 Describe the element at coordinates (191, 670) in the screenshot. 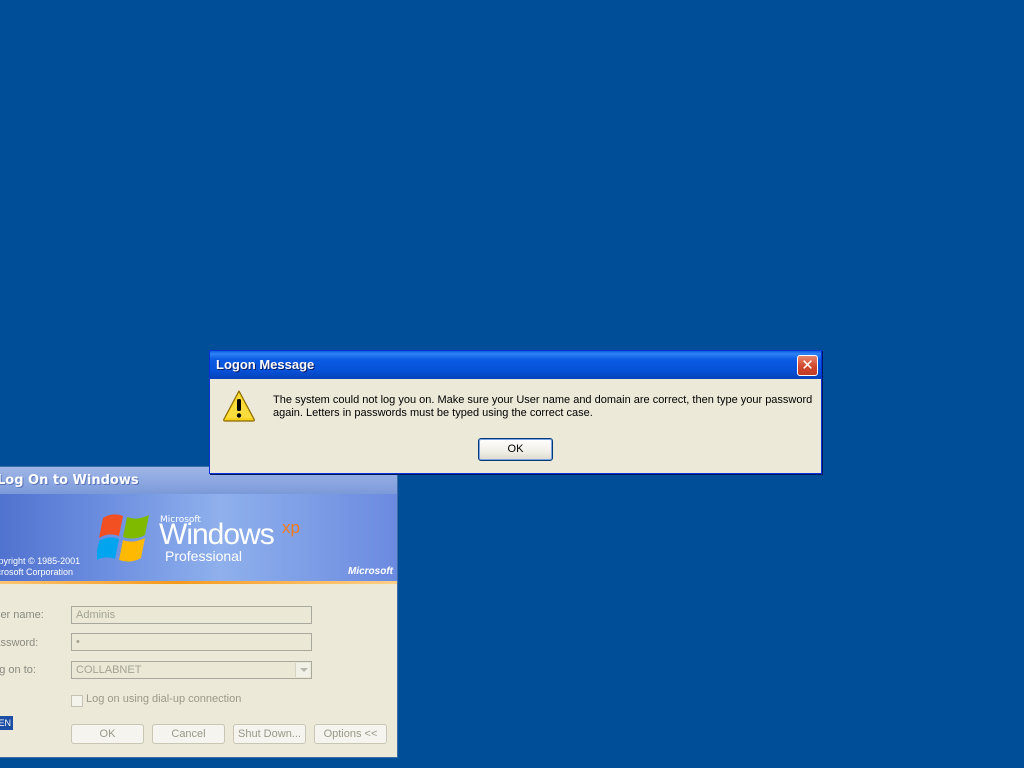

I see `logon-to-dropdown: COLLABNET` at that location.